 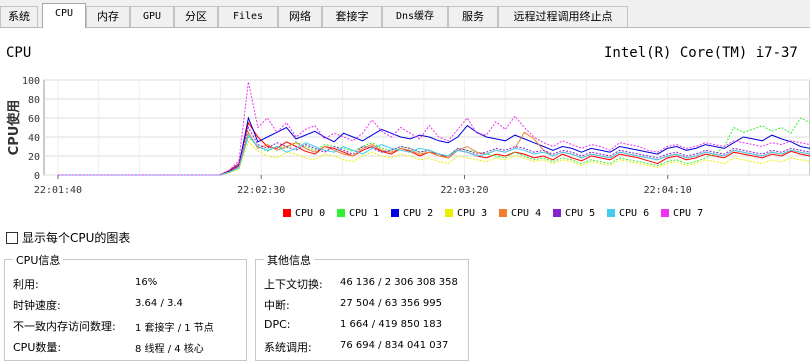 I want to click on y-tick-label: 80, so click(x=34, y=100).